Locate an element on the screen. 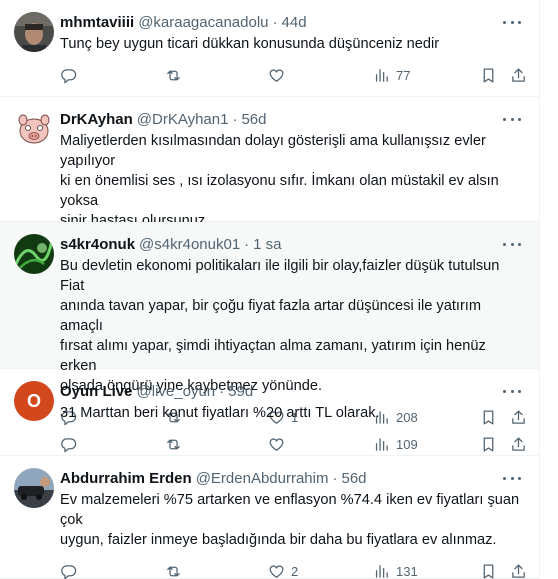  user-handle: @live_oyun is located at coordinates (176, 391).